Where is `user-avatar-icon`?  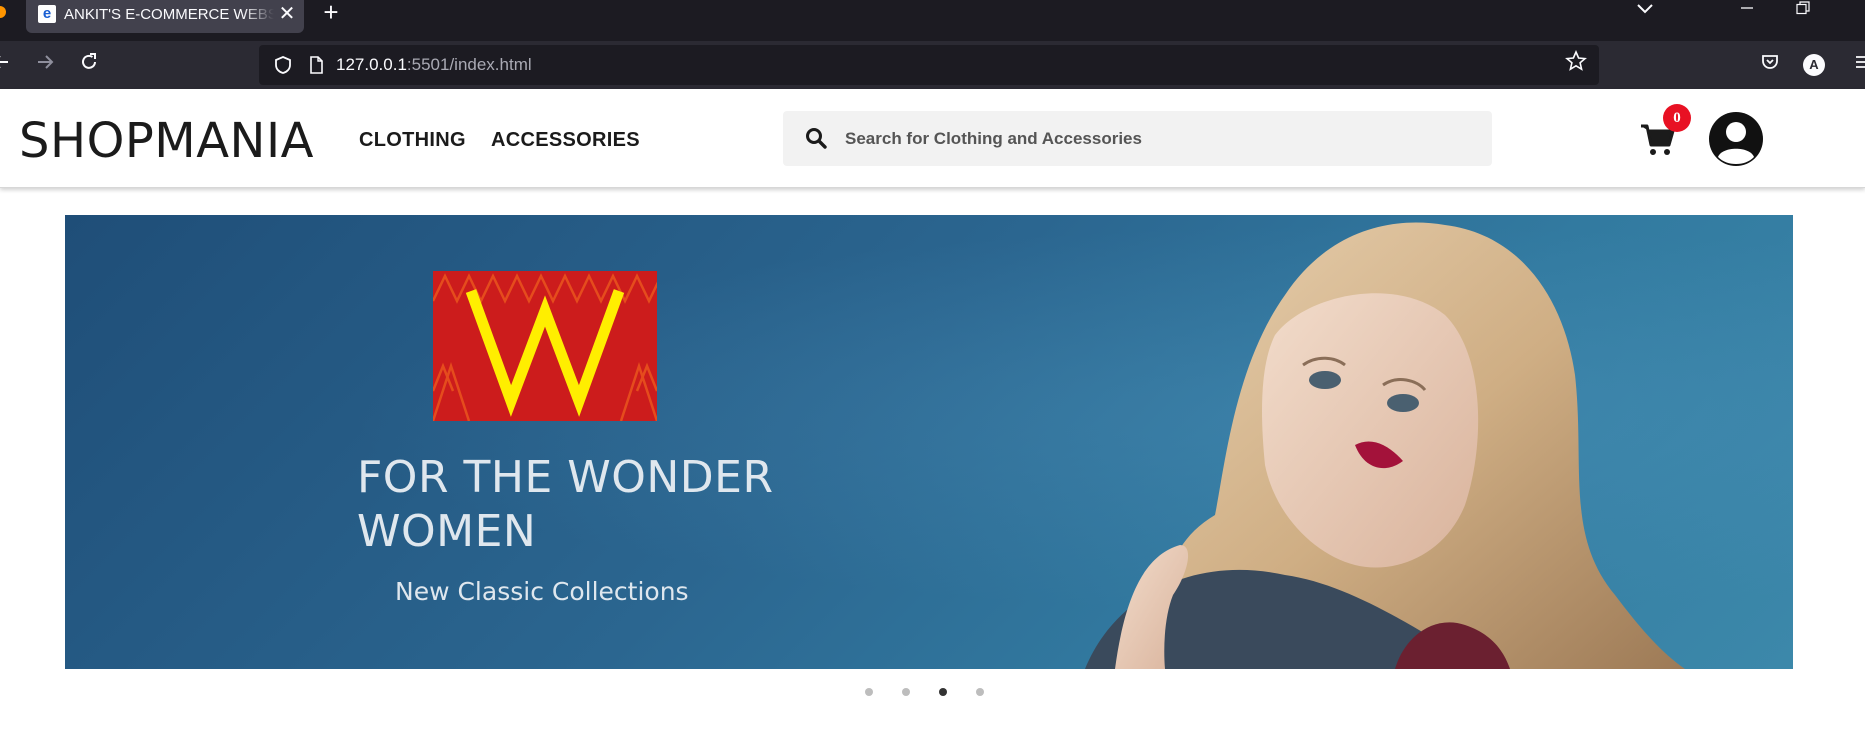 user-avatar-icon is located at coordinates (1736, 139).